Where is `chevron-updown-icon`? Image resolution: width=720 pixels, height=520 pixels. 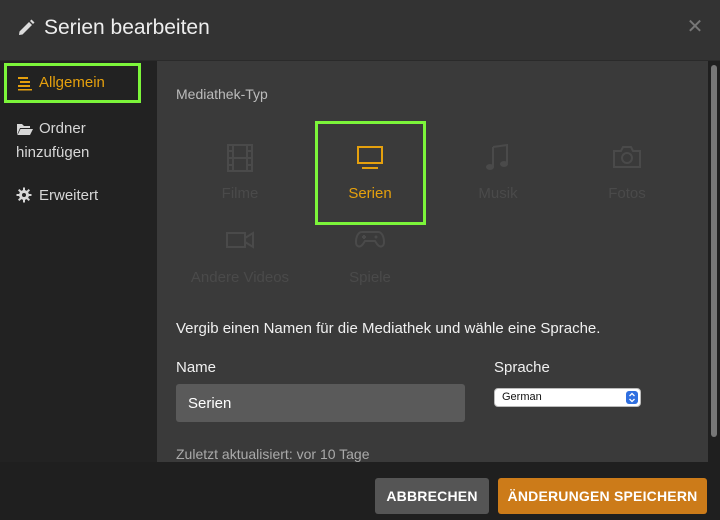 chevron-updown-icon is located at coordinates (632, 397).